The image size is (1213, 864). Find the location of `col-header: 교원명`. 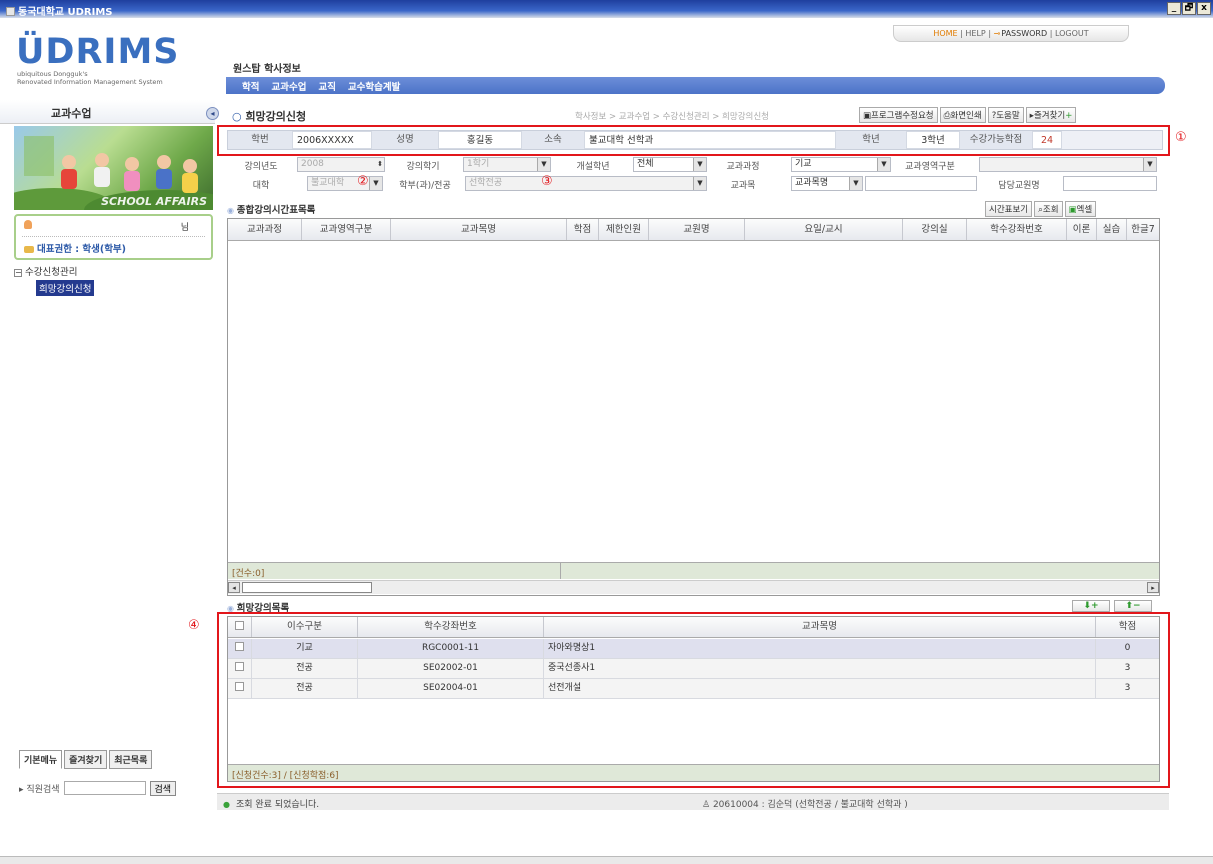

col-header: 교원명 is located at coordinates (697, 229).